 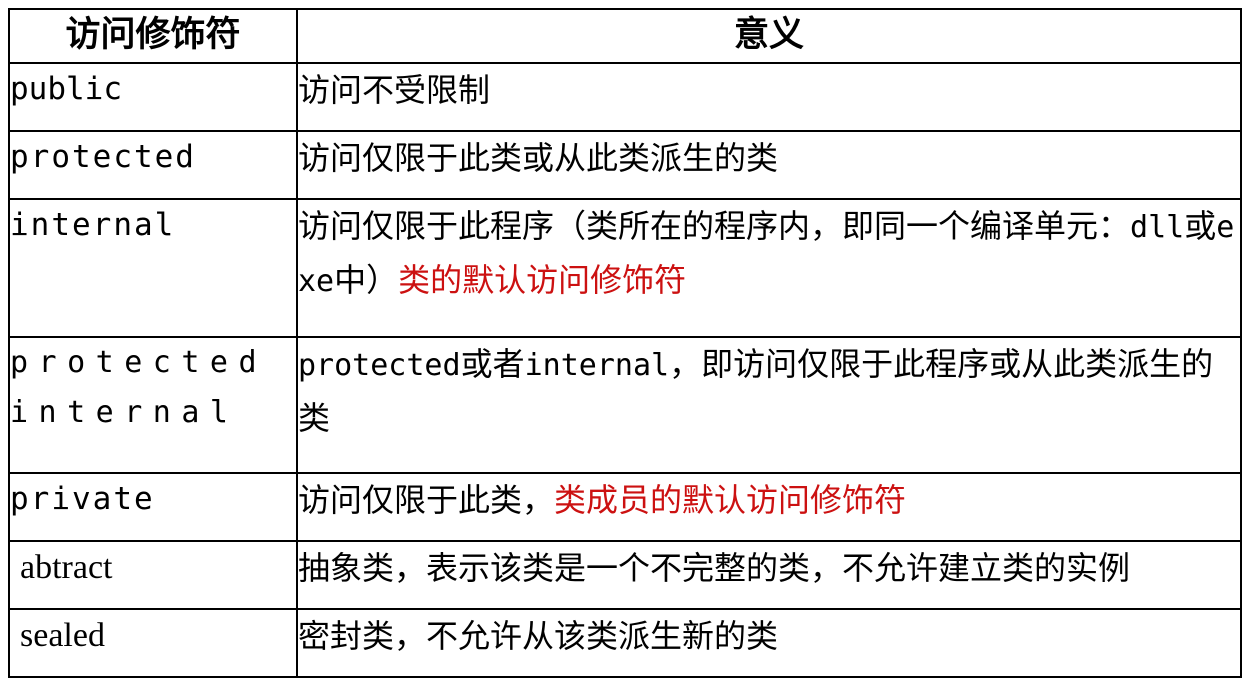 What do you see at coordinates (426, 500) in the screenshot?
I see `meaning-text-black: 访问仅限于此类，` at bounding box center [426, 500].